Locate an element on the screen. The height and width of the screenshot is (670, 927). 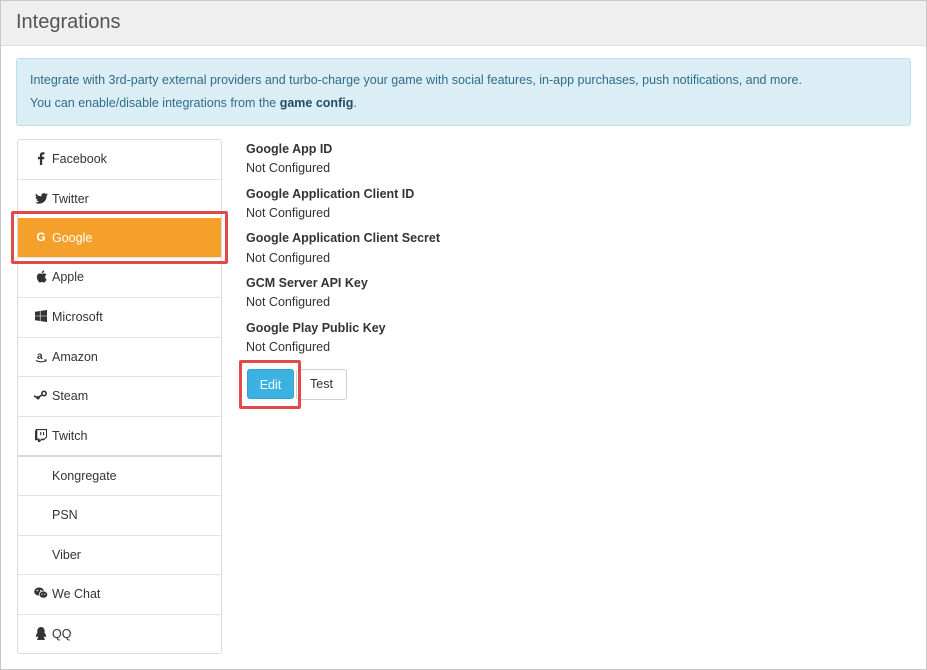
google-icon: G is located at coordinates (41, 237).